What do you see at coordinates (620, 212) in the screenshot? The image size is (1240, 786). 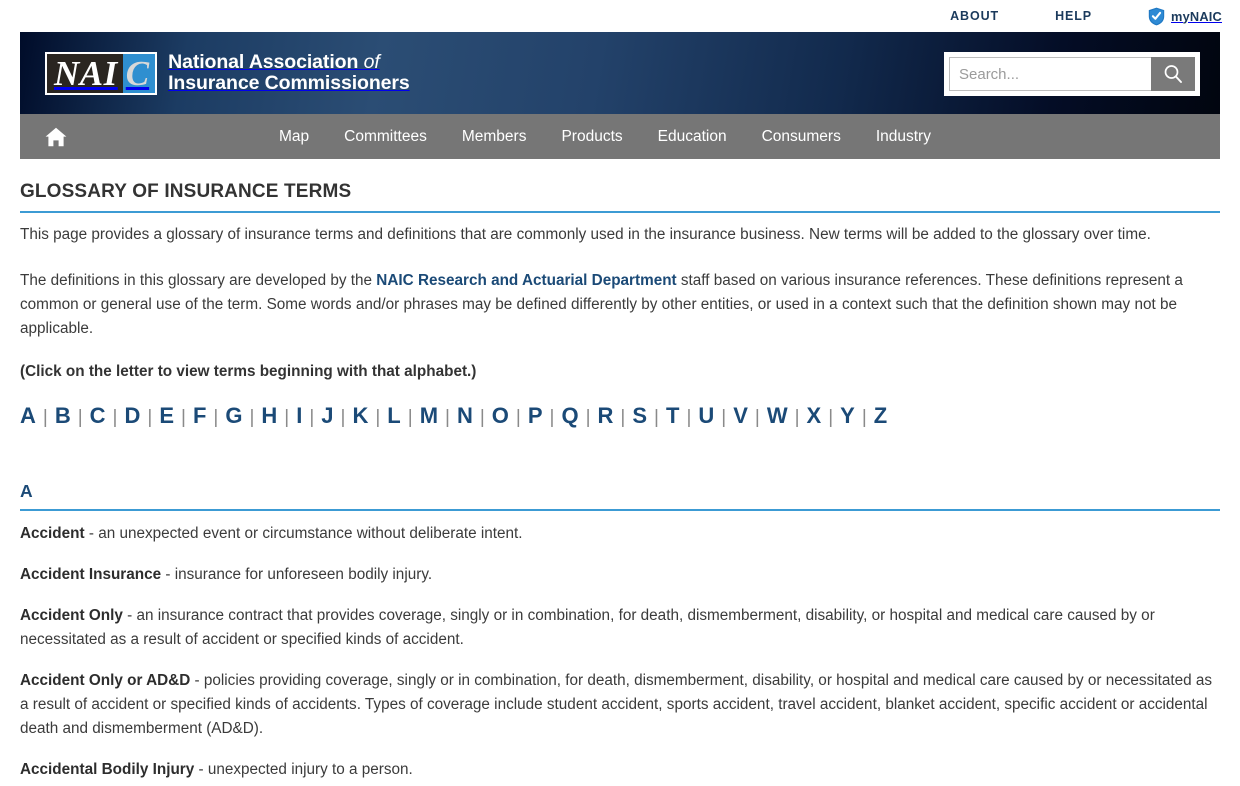 I see `title-divider` at bounding box center [620, 212].